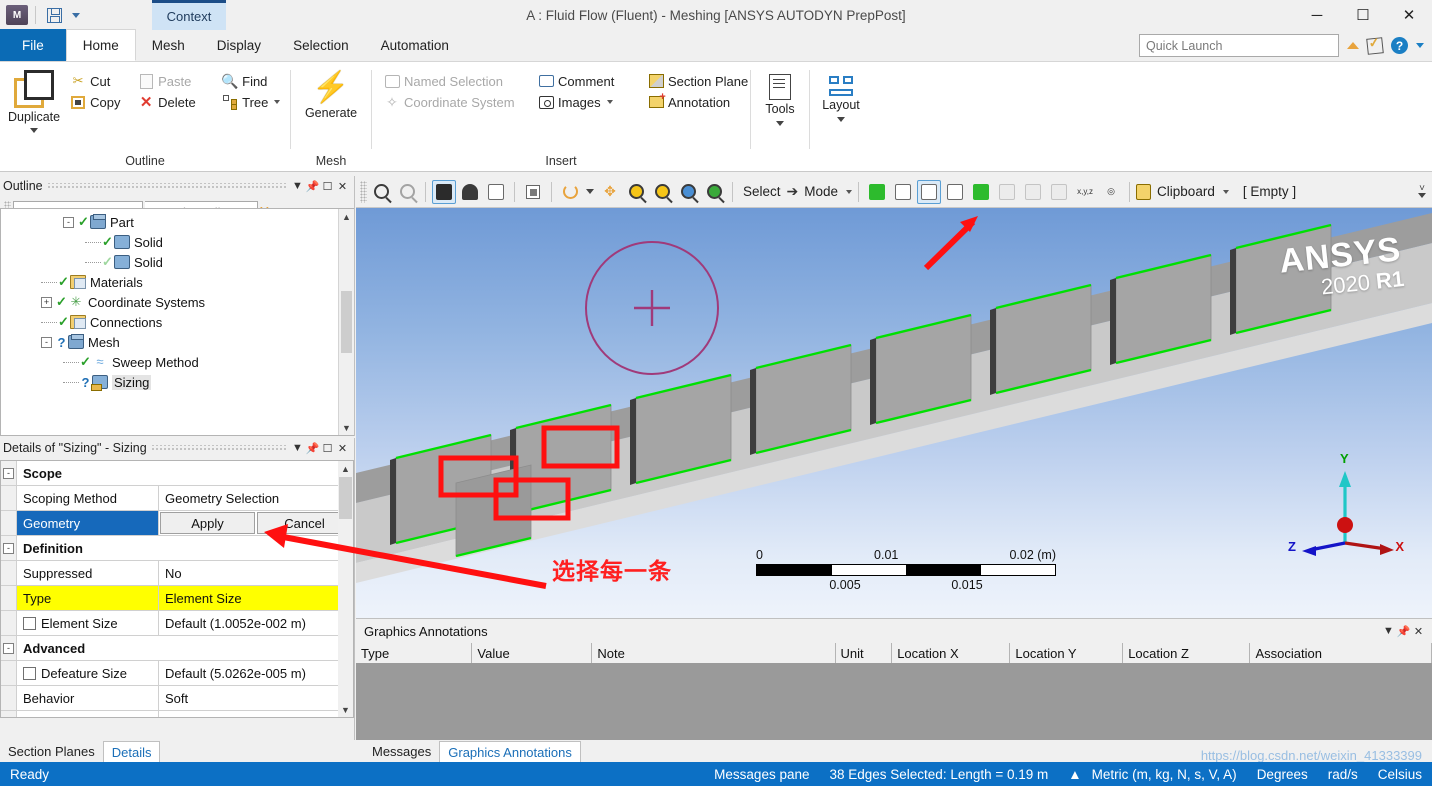  I want to click on tab-section-planes: Section Planes, so click(51, 751).